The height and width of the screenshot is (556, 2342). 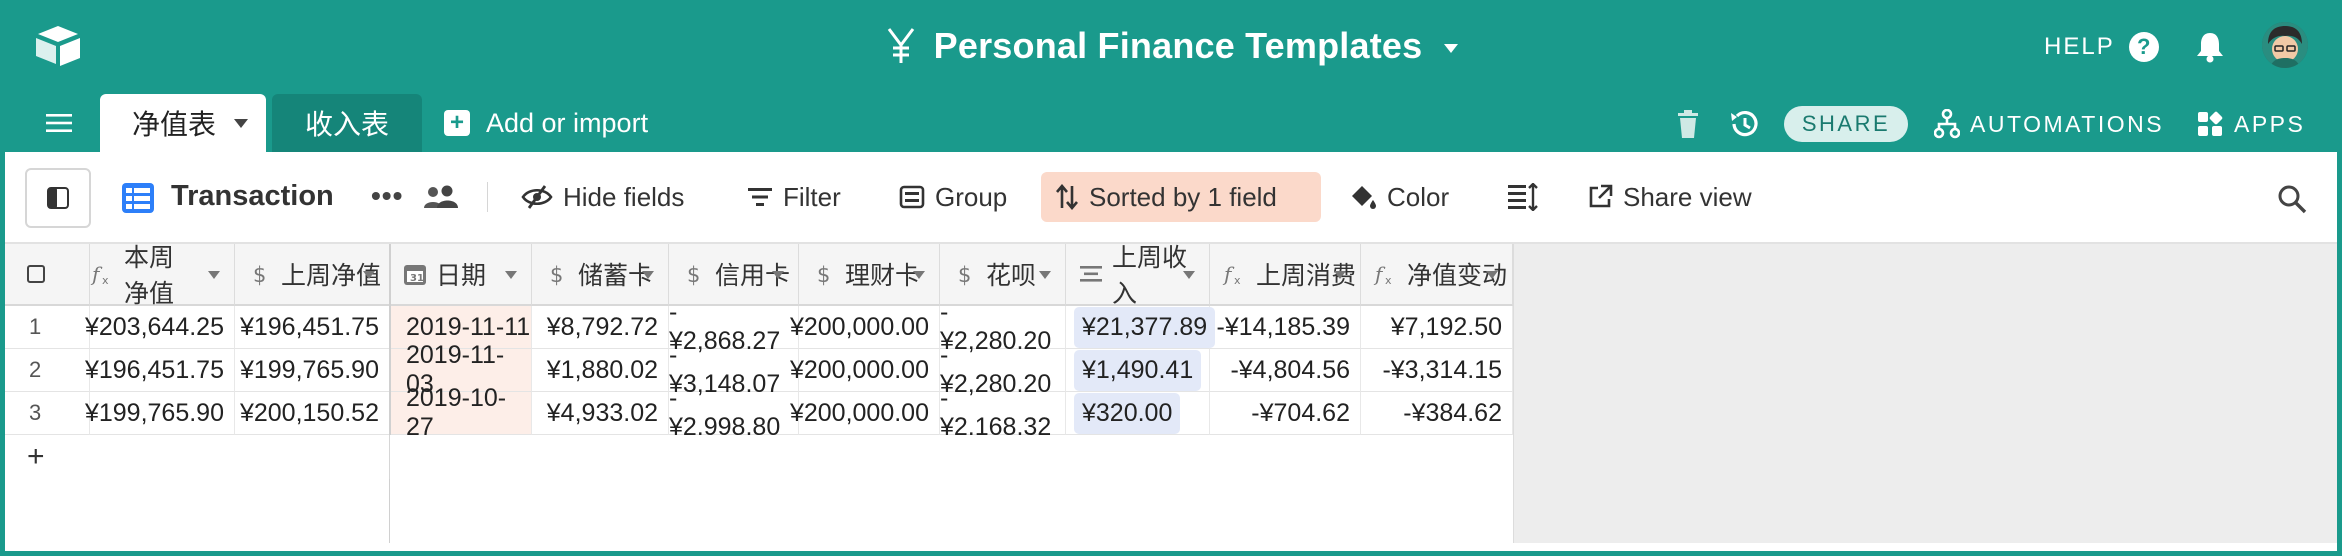 I want to click on column-header: $ 上周净值, so click(x=312, y=275).